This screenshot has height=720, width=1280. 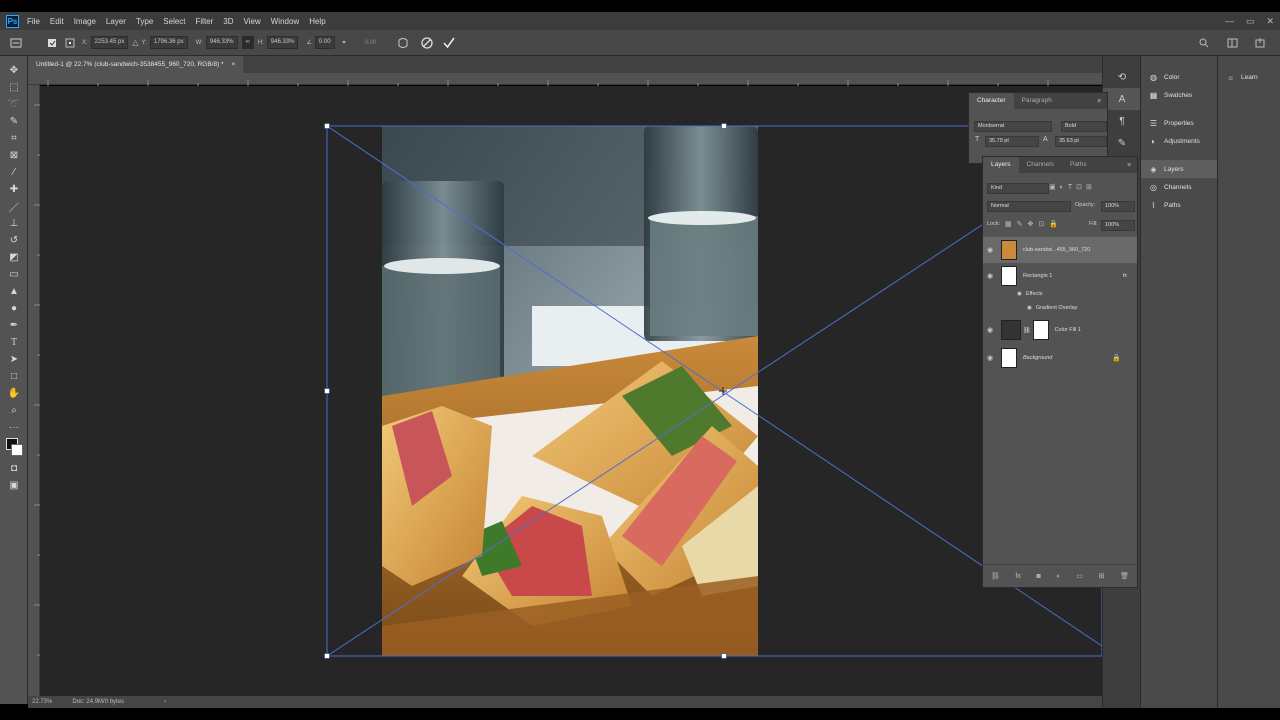 I want to click on width-field: 946.33%, so click(x=221, y=42).